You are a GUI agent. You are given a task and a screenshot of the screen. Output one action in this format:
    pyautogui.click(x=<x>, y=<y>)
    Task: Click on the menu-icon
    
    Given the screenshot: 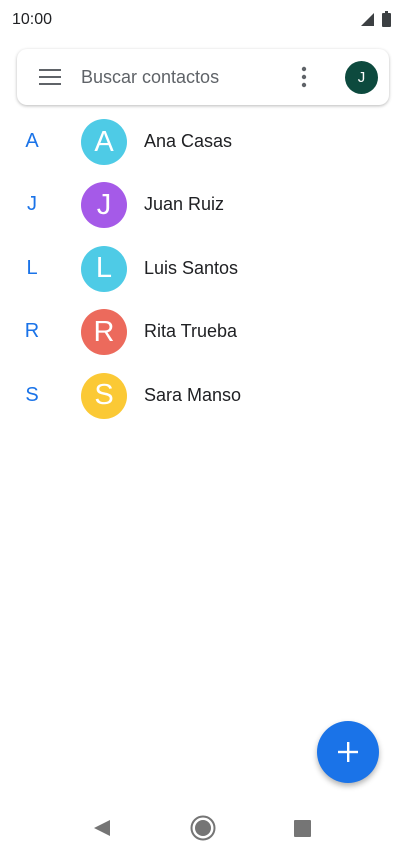 What is the action you would take?
    pyautogui.click(x=50, y=77)
    